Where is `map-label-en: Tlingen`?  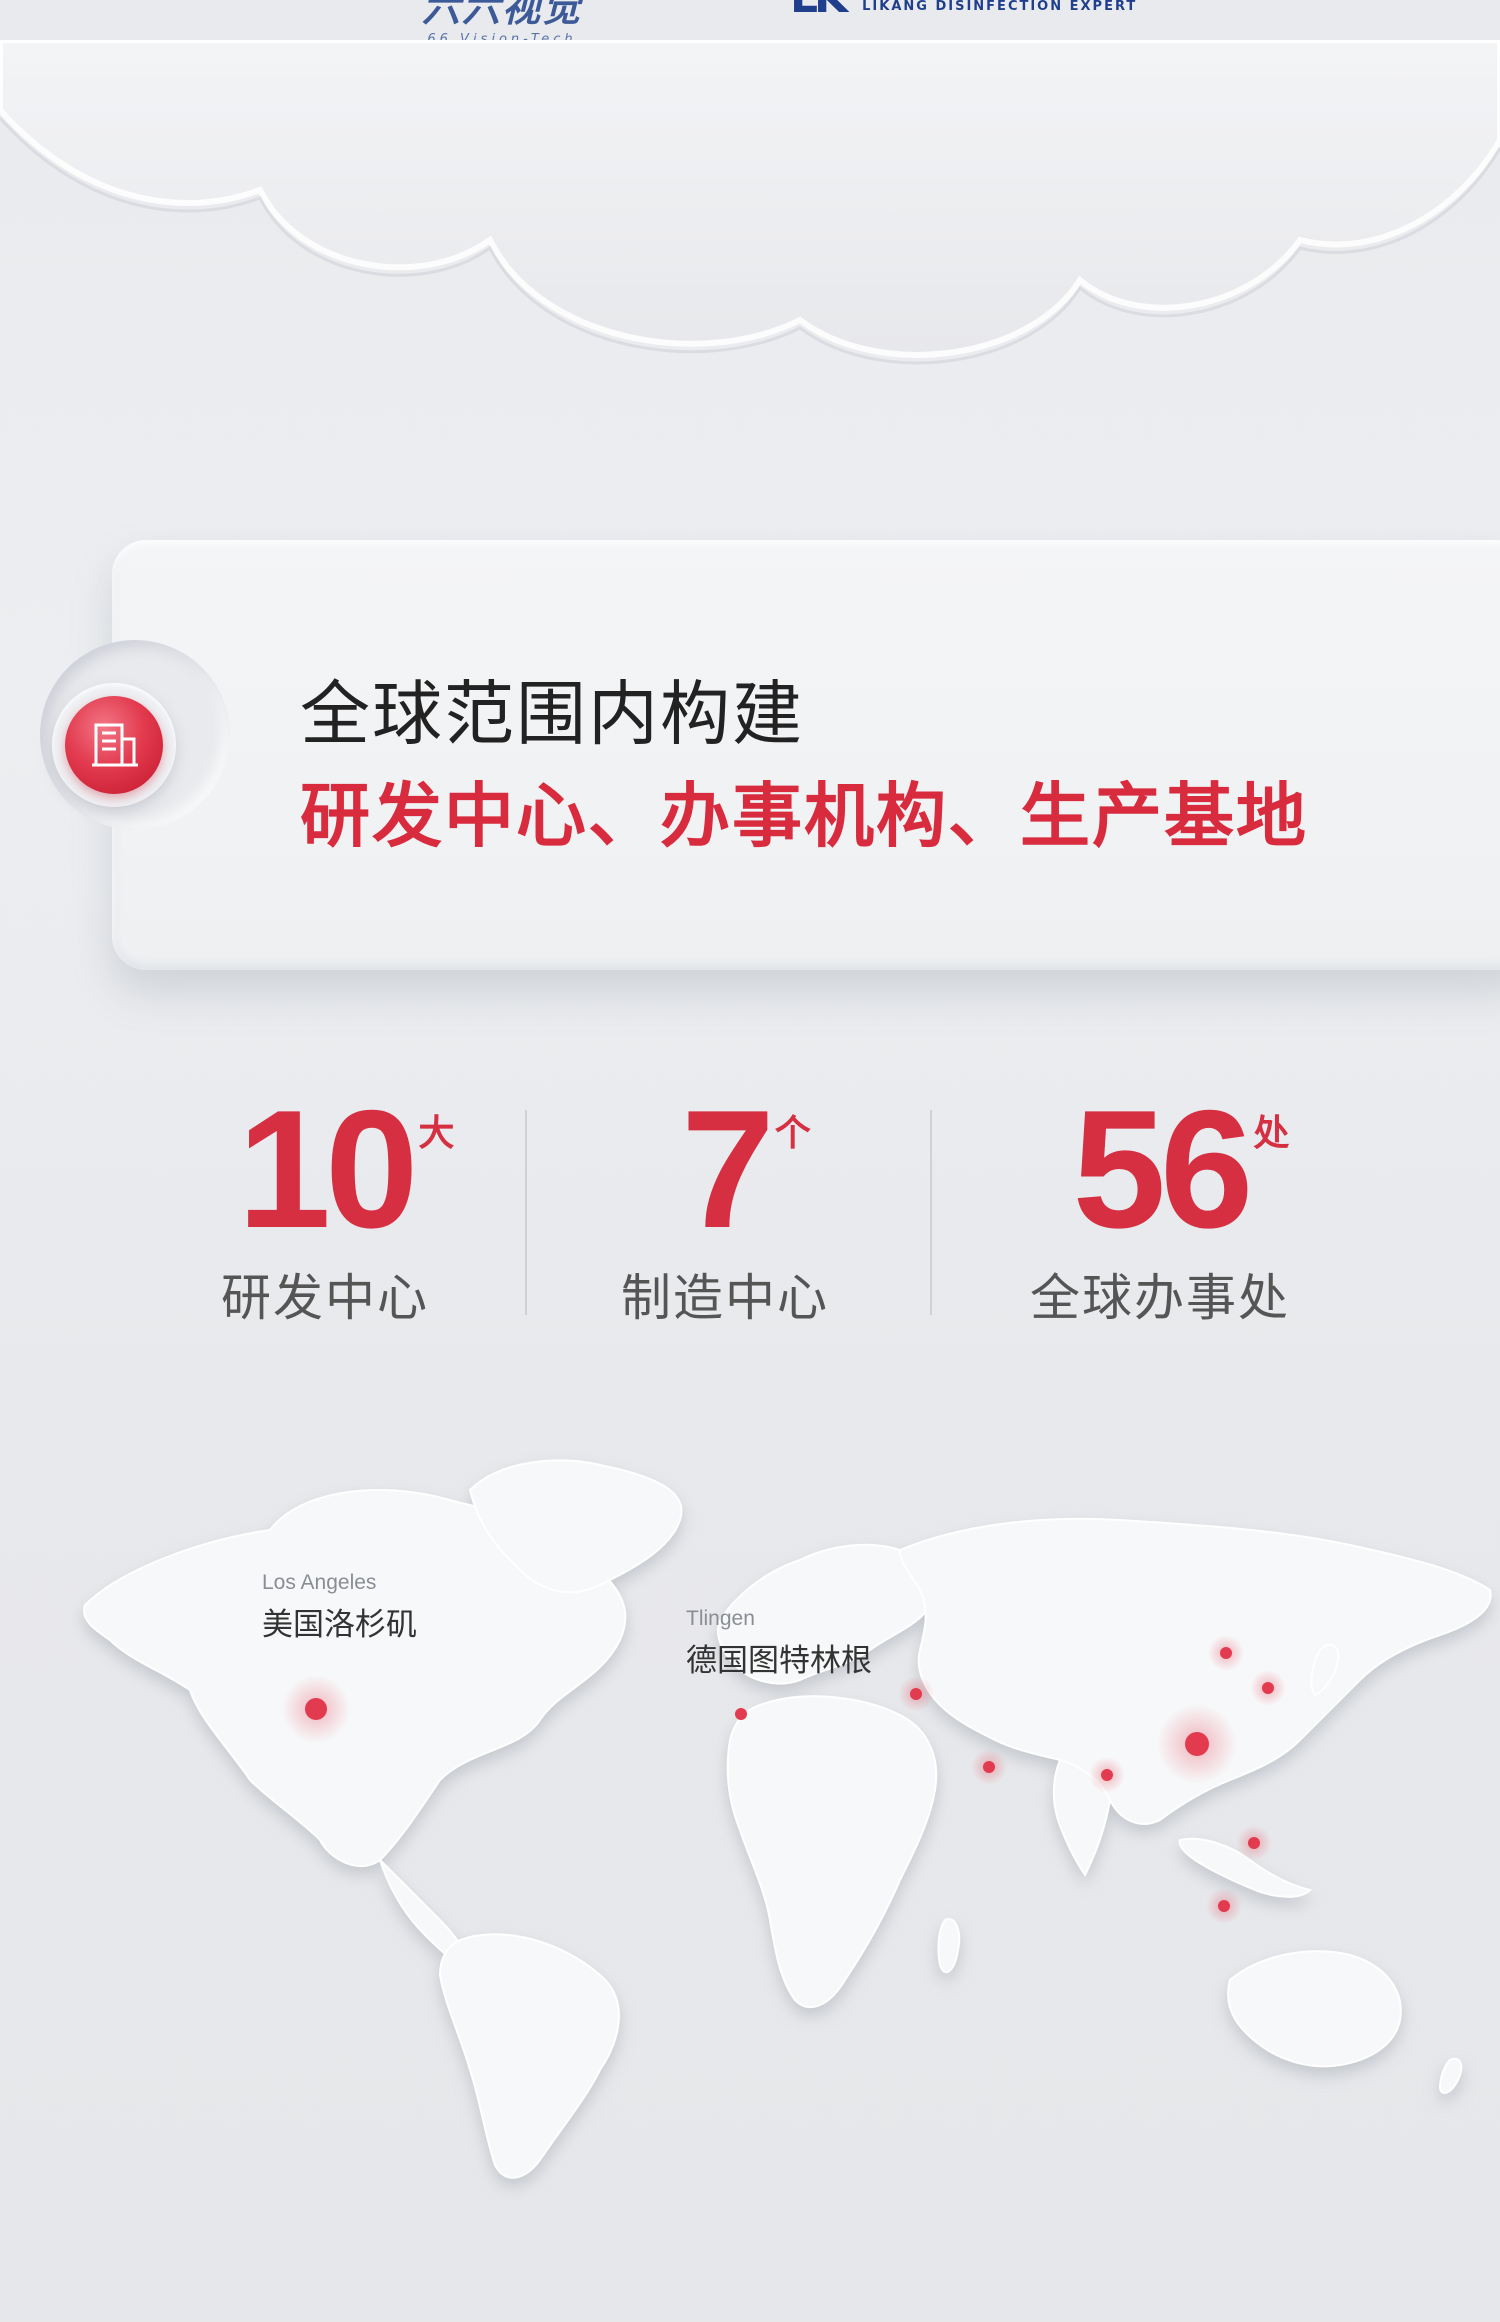 map-label-en: Tlingen is located at coordinates (720, 1618).